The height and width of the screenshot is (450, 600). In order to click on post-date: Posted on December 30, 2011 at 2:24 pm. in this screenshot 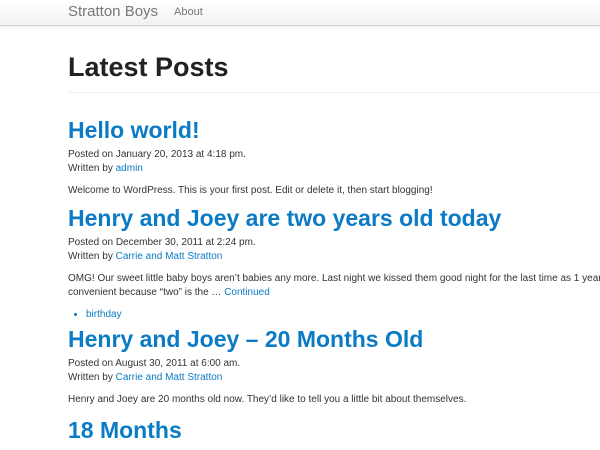, I will do `click(162, 242)`.